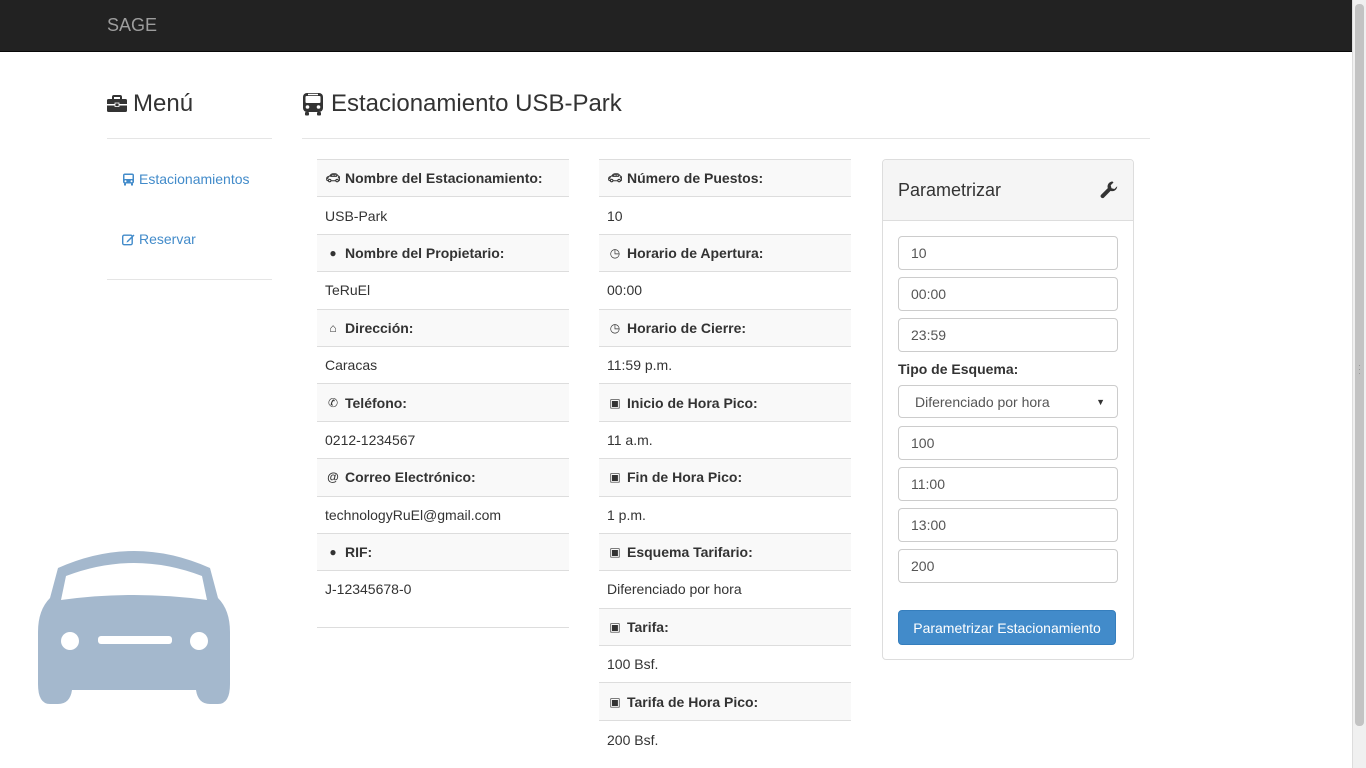 The height and width of the screenshot is (768, 1366). I want to click on table-row-label: ● RIF:, so click(443, 552).